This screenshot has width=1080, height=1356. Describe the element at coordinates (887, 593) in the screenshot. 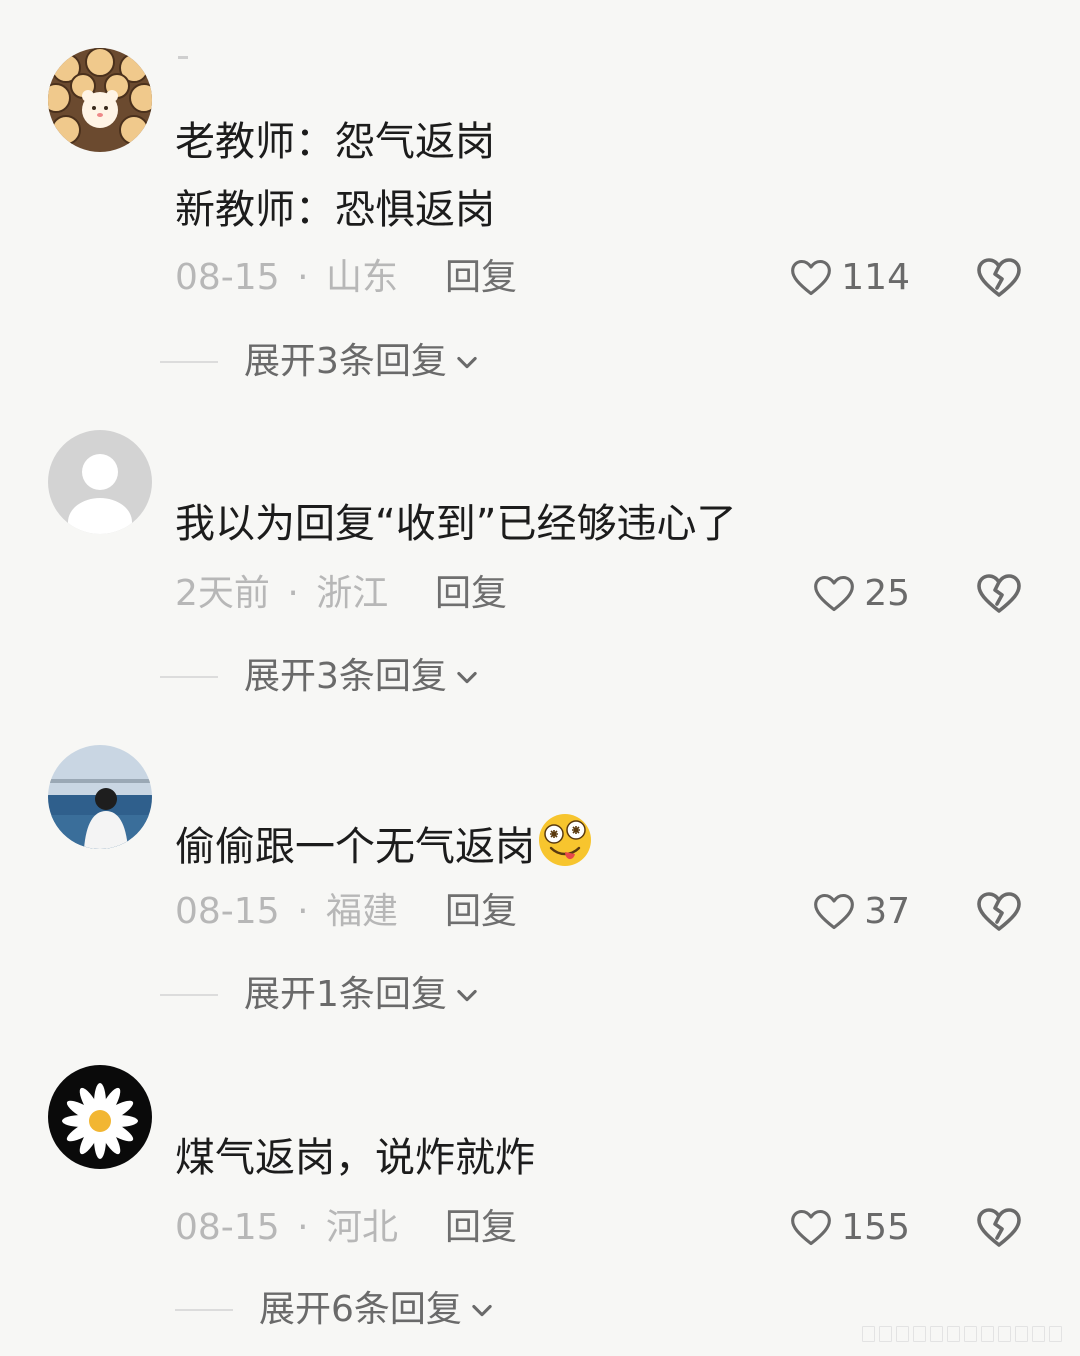

I see `like-count: 25` at that location.